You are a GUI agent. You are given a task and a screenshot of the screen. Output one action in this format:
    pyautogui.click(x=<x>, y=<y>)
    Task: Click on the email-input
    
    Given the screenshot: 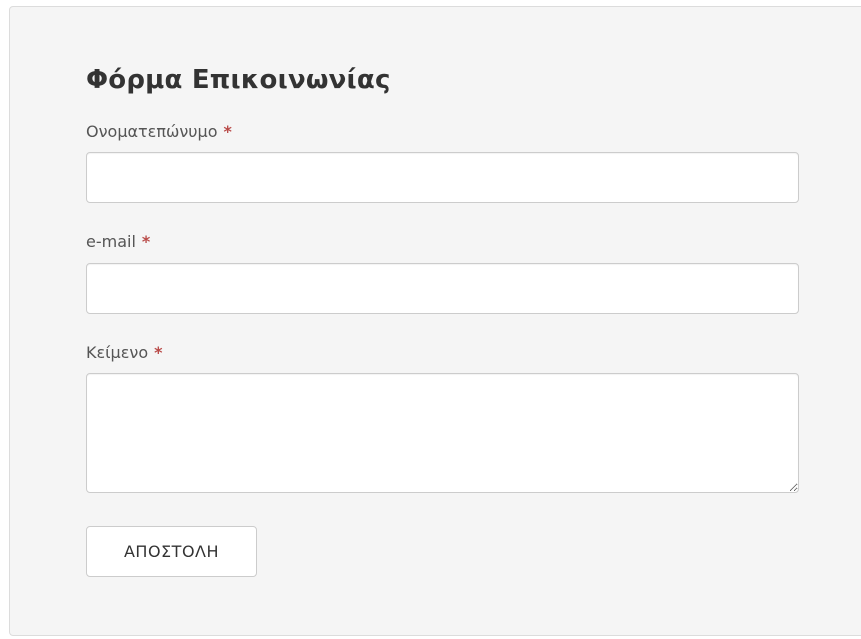 What is the action you would take?
    pyautogui.click(x=442, y=288)
    